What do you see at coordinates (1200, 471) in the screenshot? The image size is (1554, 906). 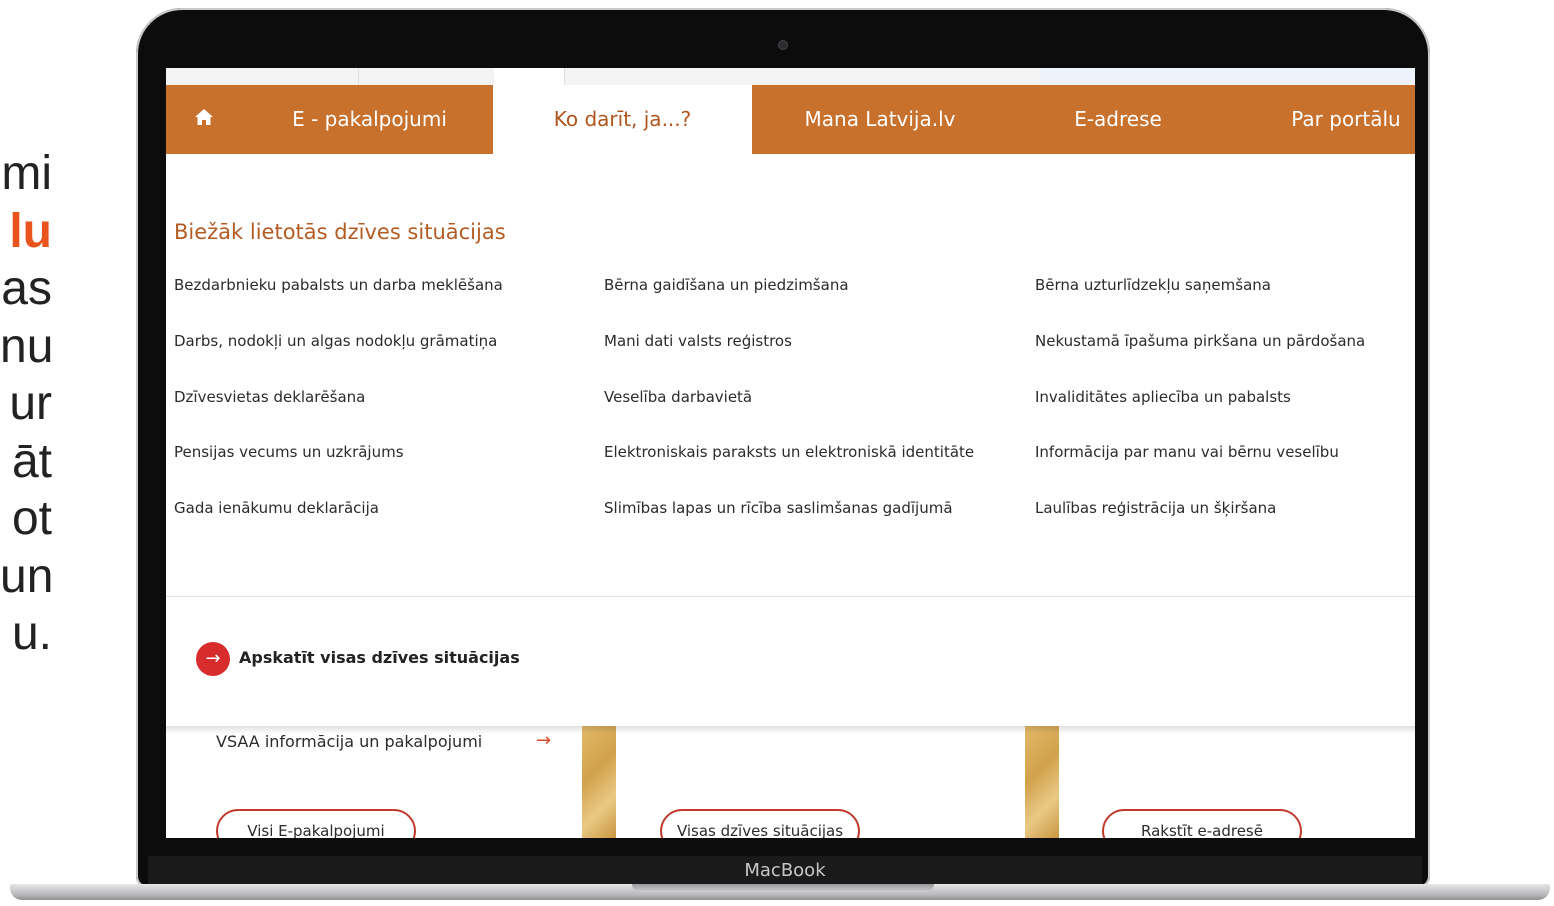 I see `life-situation-link: Informācija par manu vai bērnu veselību` at bounding box center [1200, 471].